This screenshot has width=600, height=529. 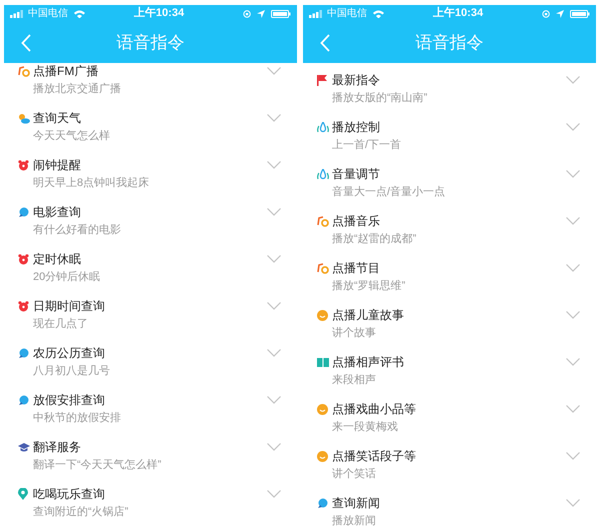 I want to click on command-example: 查询附近的“火锅店”, so click(x=81, y=512).